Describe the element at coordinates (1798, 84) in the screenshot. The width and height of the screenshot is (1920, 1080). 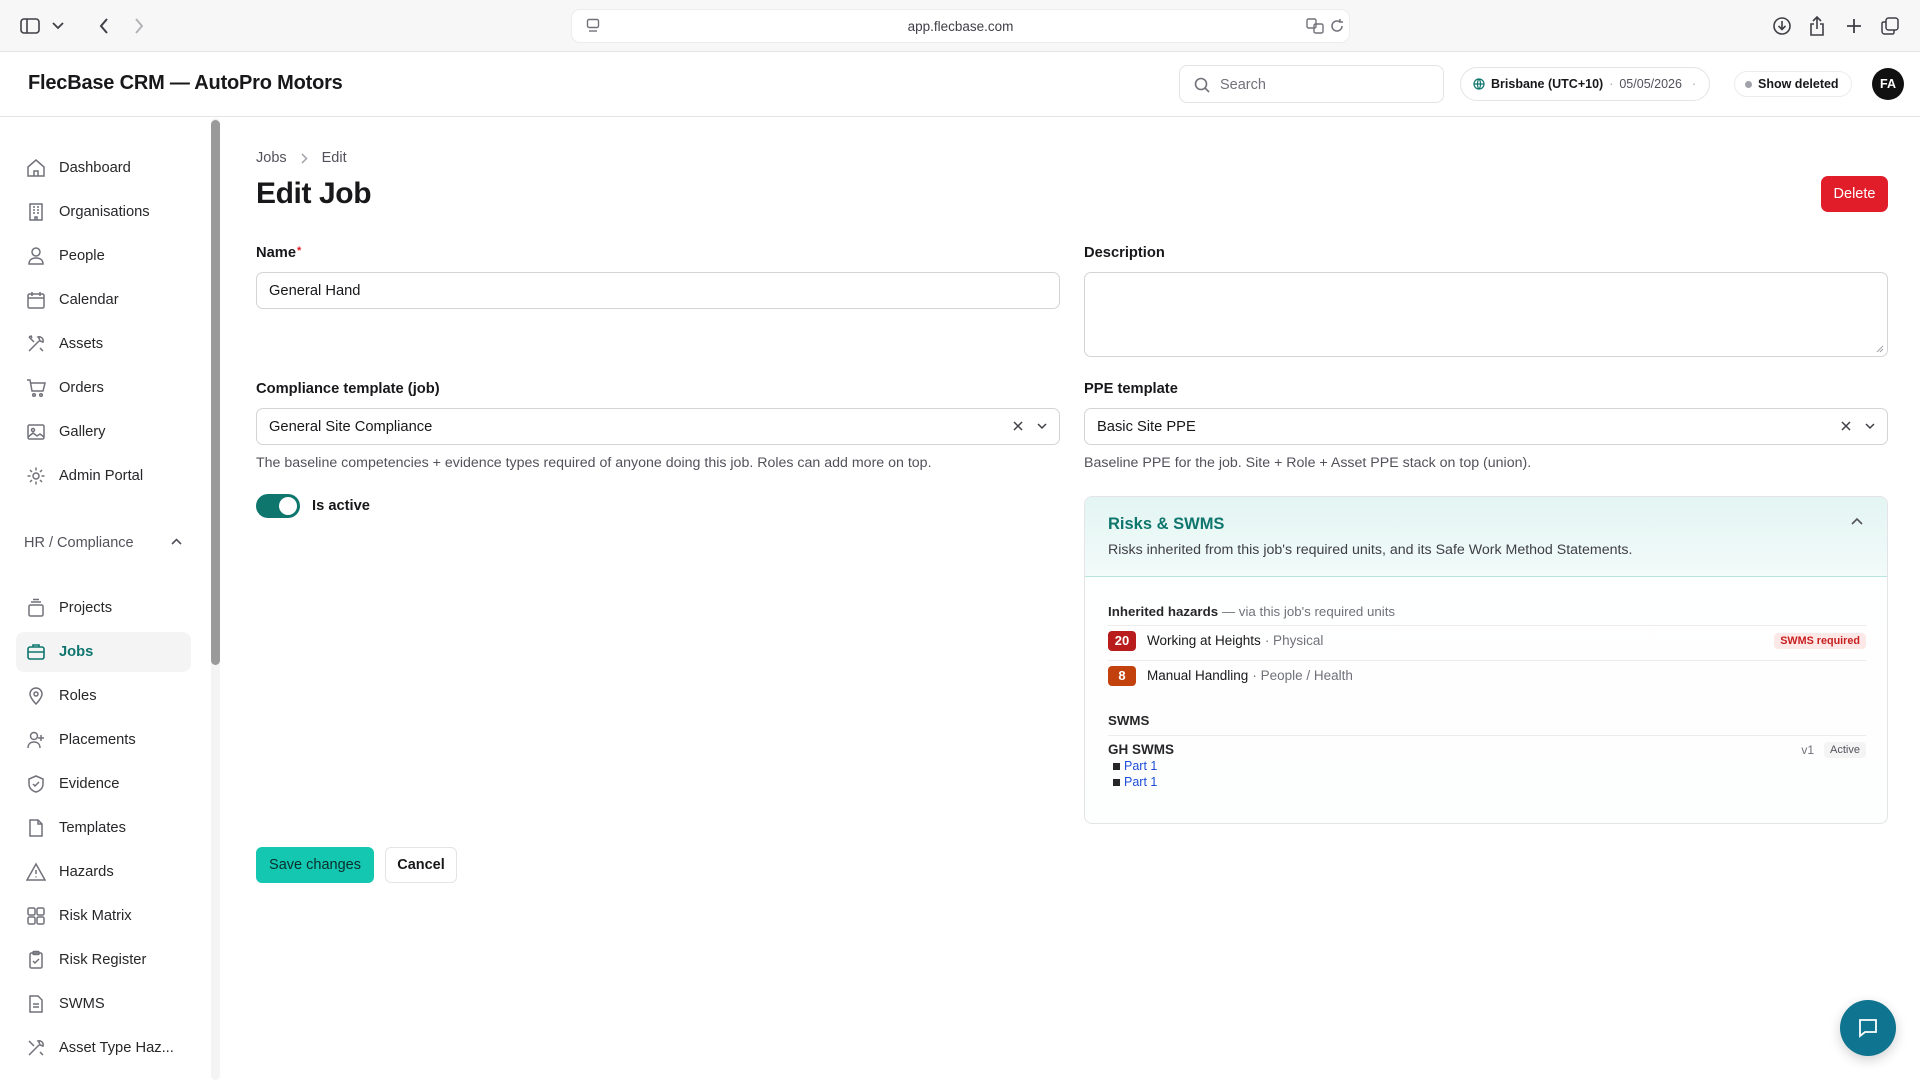
I see `show-deleted-label: Show deleted` at that location.